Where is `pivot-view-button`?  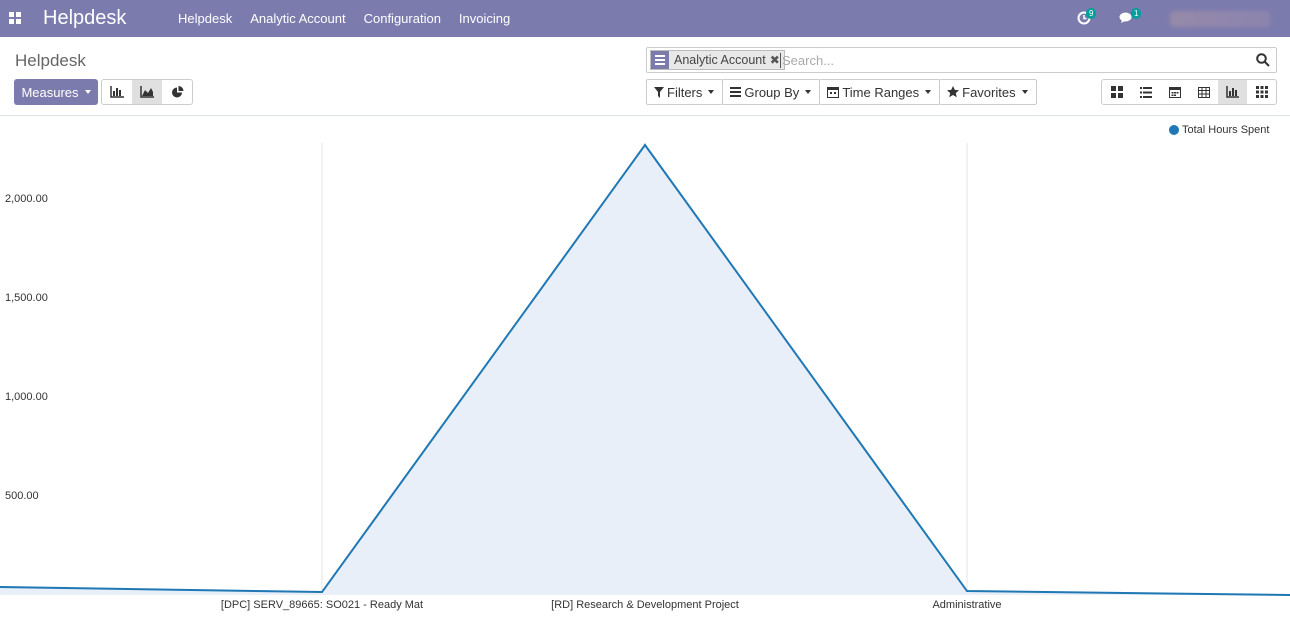
pivot-view-button is located at coordinates (1203, 92).